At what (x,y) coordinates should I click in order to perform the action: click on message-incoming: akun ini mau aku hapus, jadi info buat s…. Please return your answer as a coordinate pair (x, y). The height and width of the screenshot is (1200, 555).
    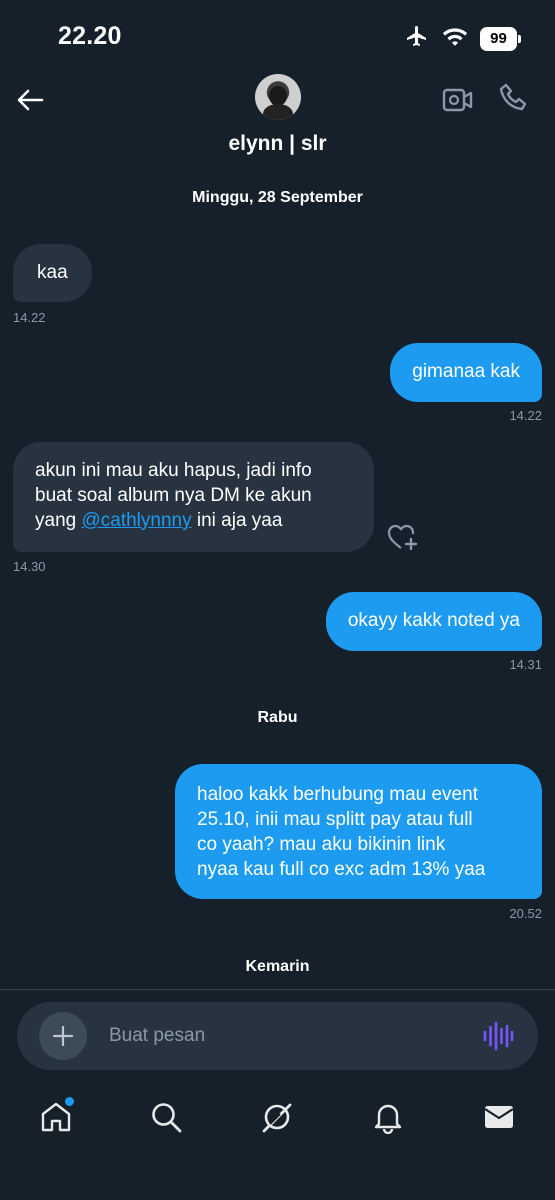
    Looking at the image, I should click on (193, 497).